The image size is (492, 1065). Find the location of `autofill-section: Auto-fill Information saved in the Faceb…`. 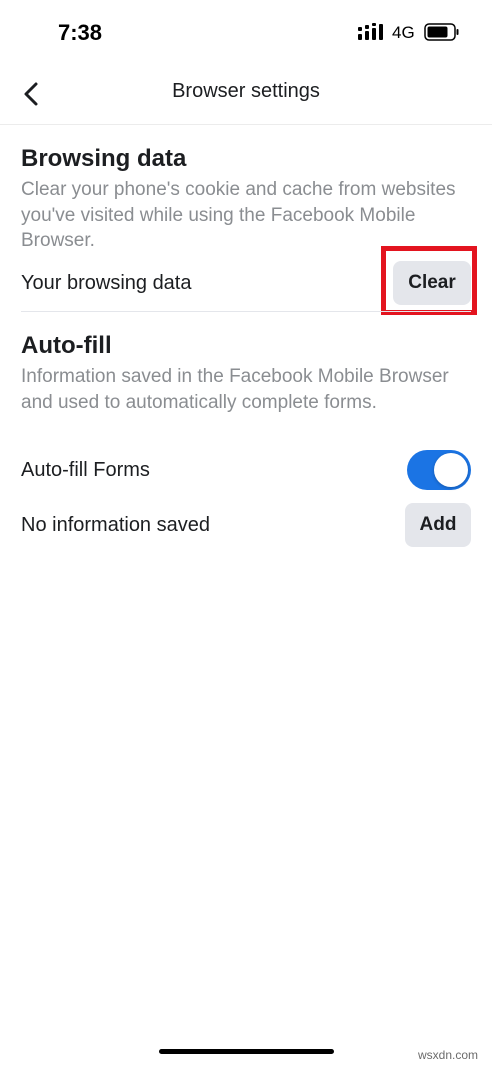

autofill-section: Auto-fill Information saved in the Faceb… is located at coordinates (246, 373).